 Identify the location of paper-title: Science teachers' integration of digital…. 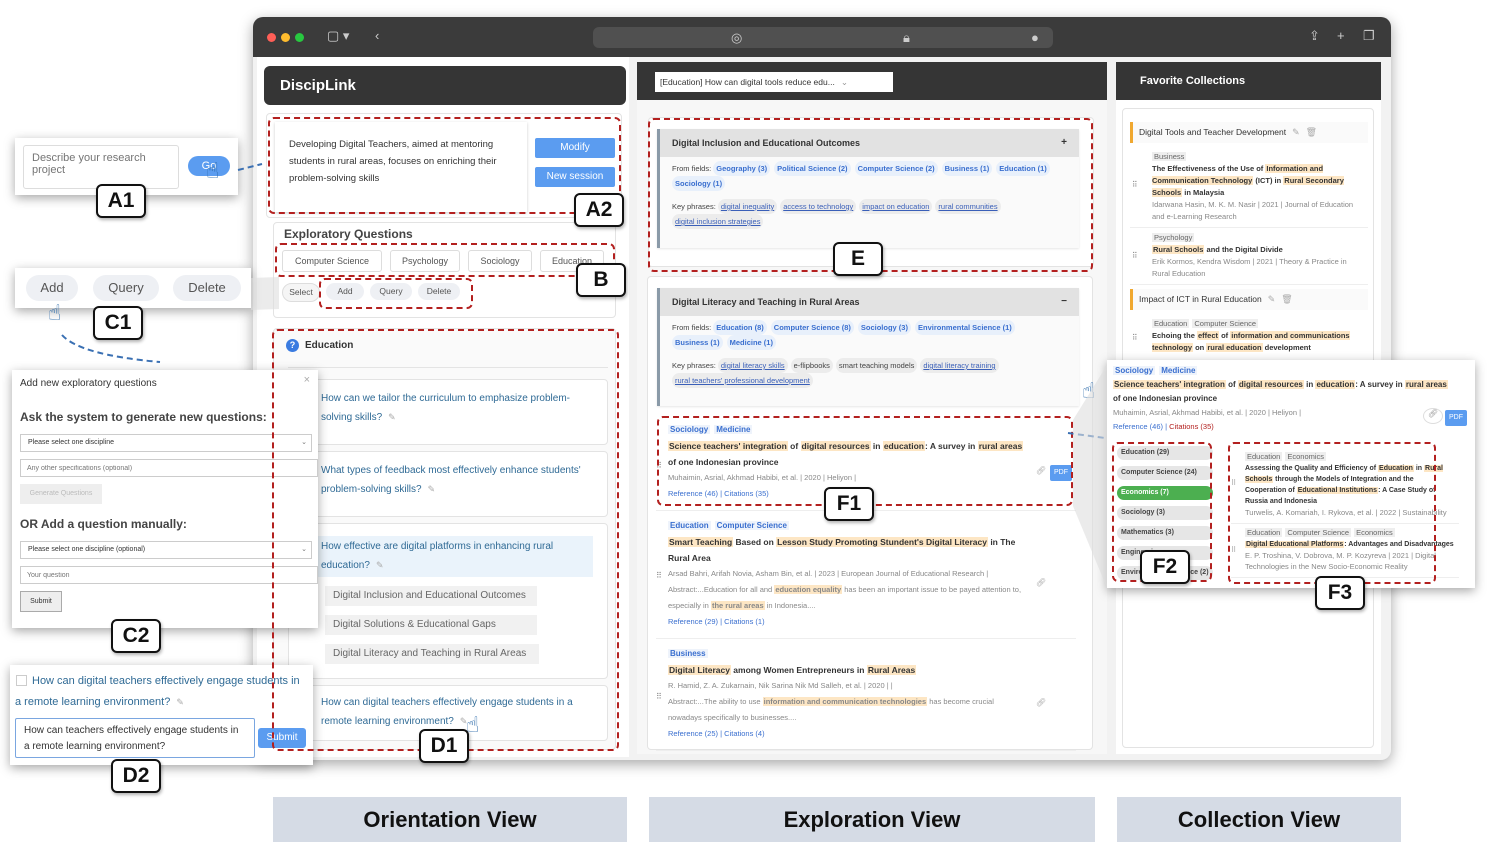
(1283, 392).